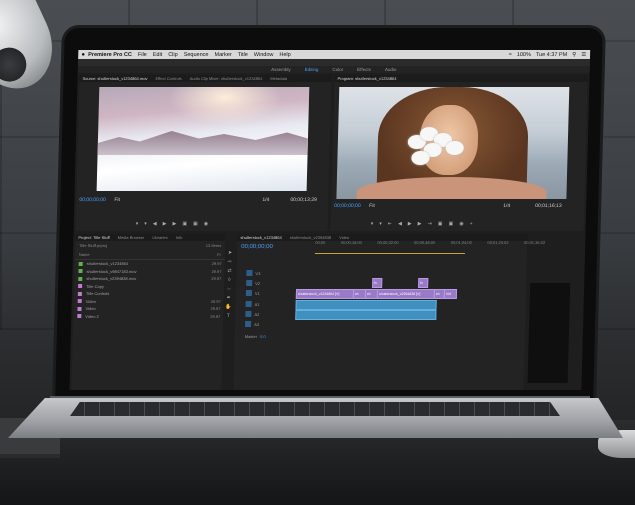 The width and height of the screenshot is (635, 505). I want to click on video-clip: Vid, so click(450, 294).